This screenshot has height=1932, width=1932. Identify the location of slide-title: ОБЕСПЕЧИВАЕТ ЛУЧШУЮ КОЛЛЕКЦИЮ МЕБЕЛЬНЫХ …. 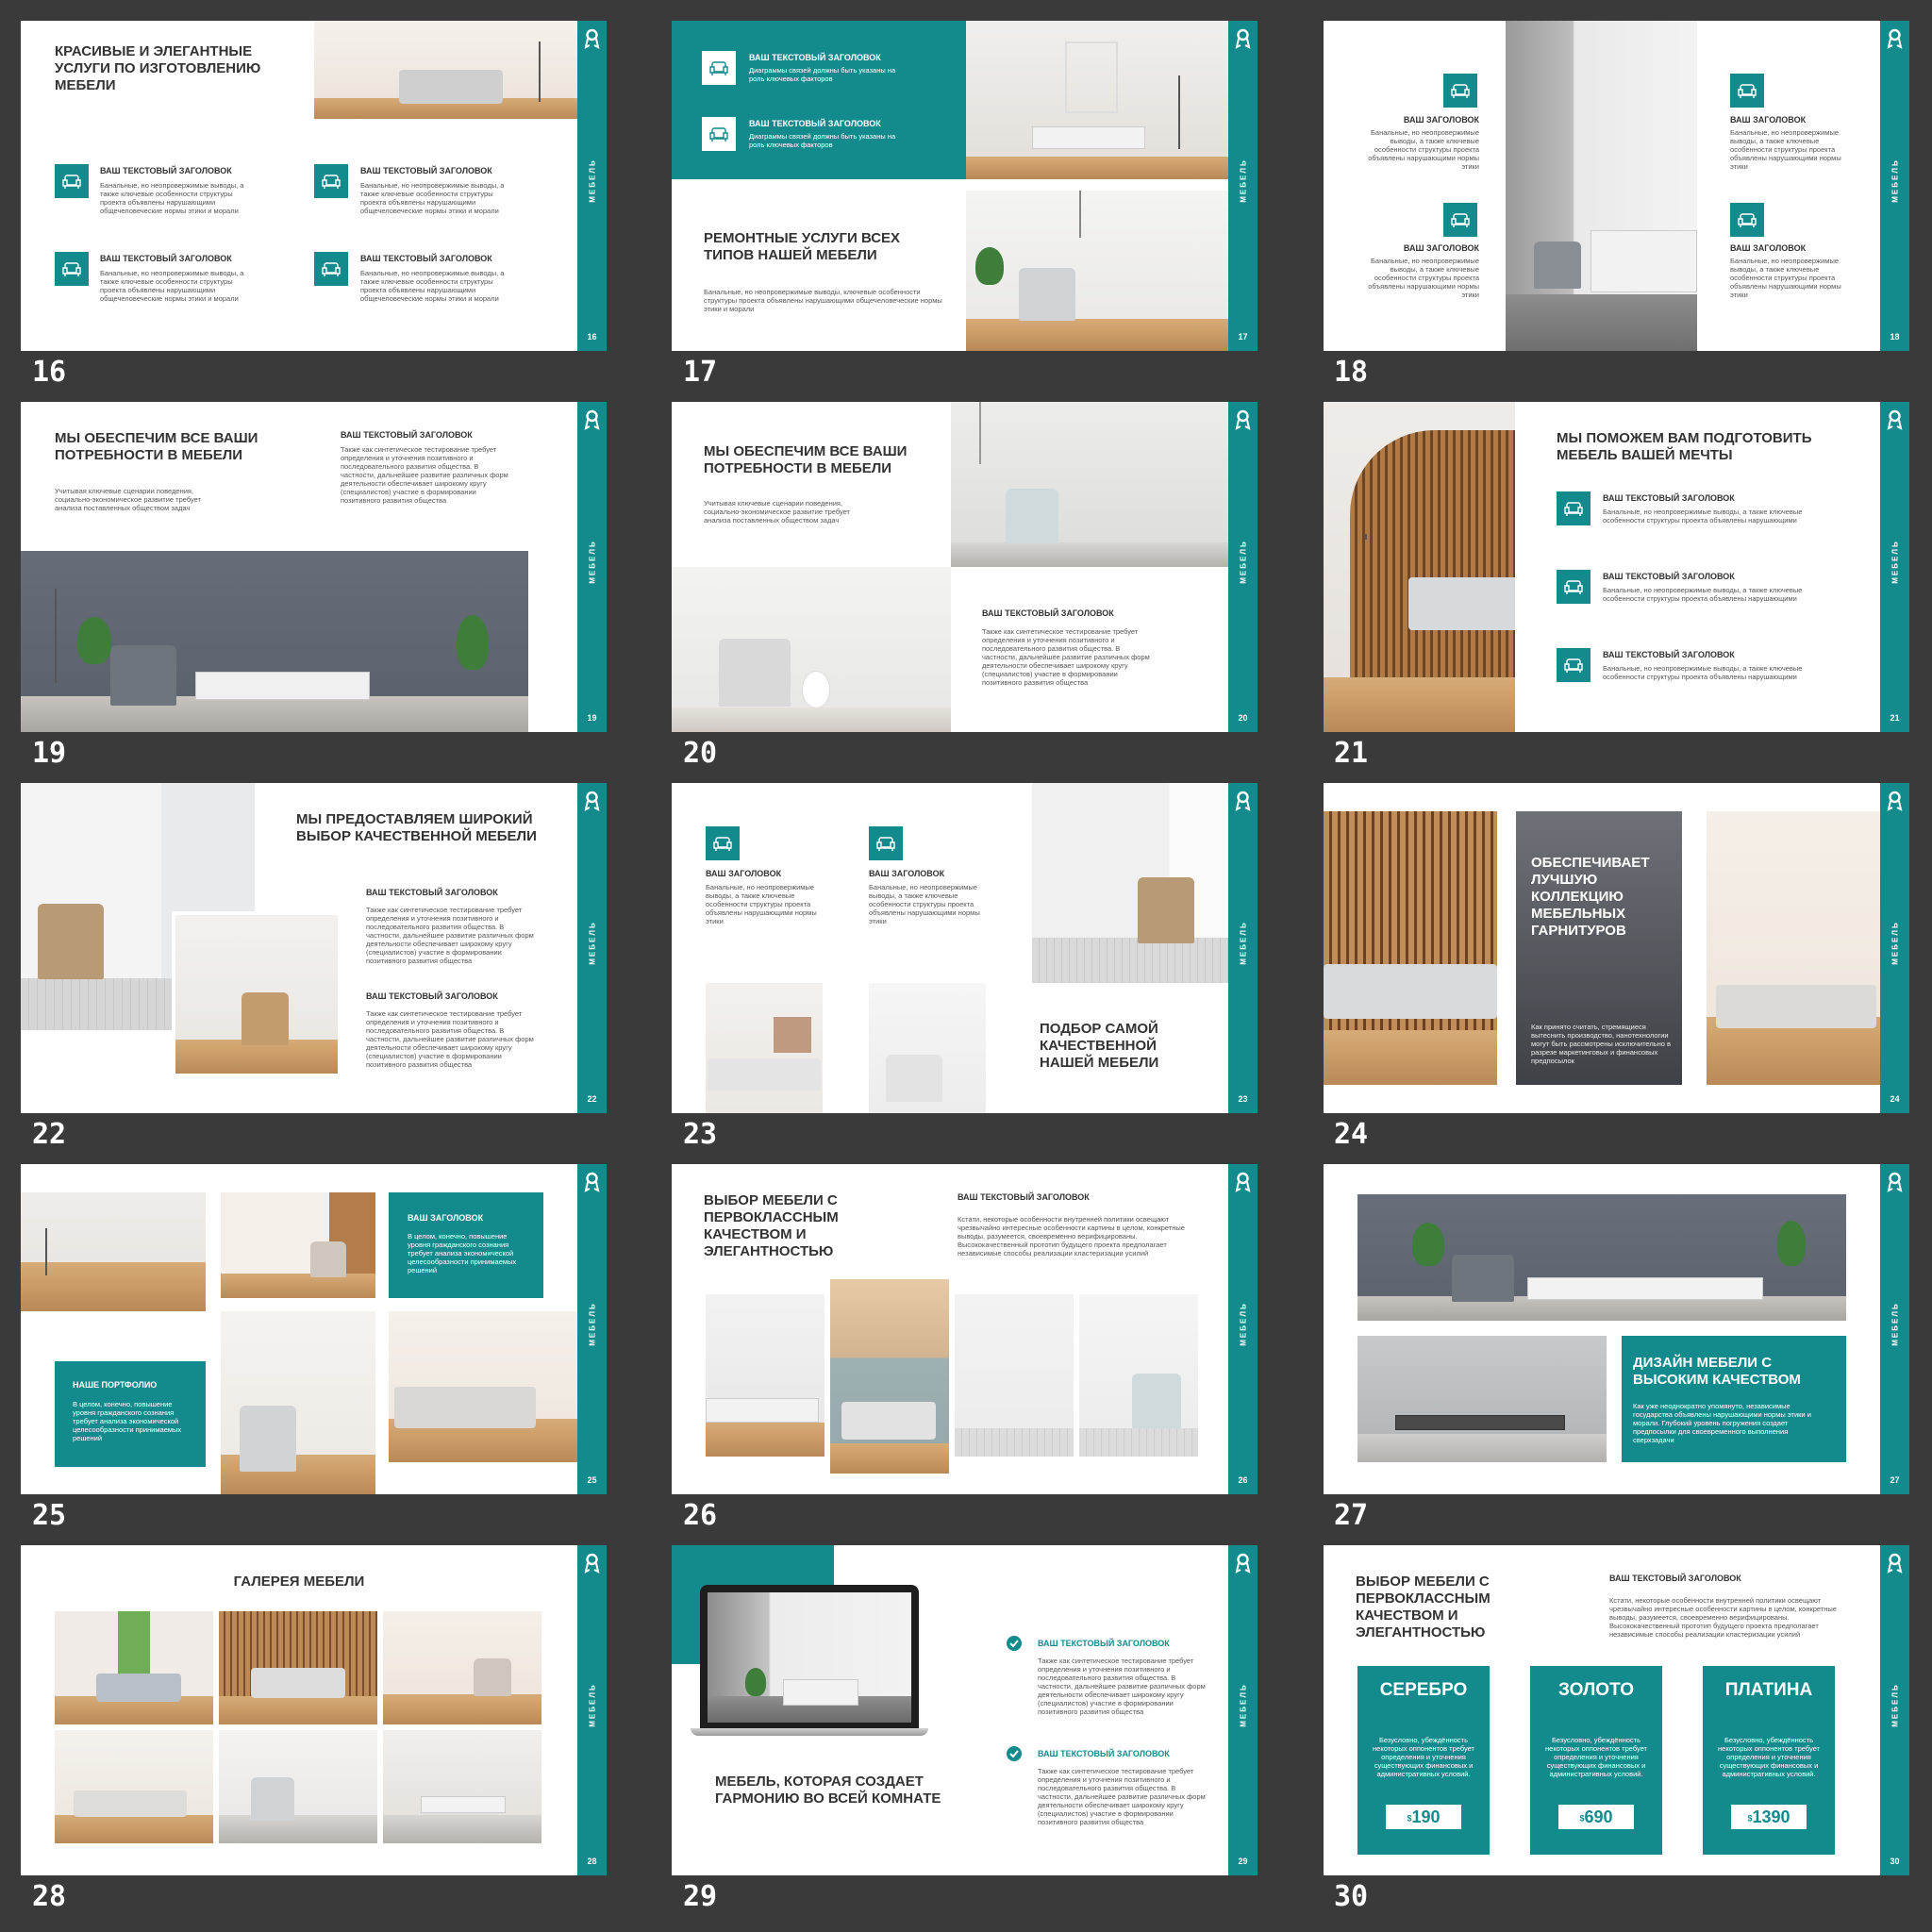
(1591, 897).